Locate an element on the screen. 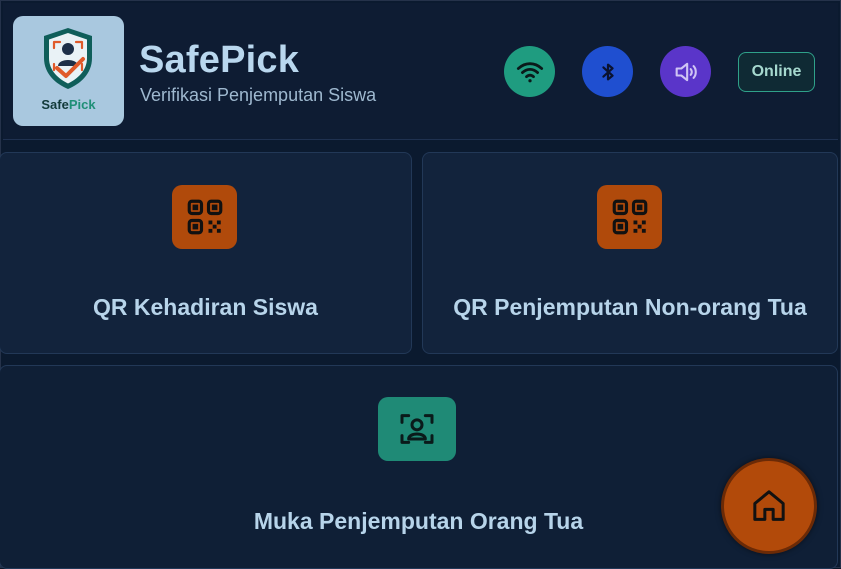 Image resolution: width=841 pixels, height=569 pixels. online-status-badge: Online is located at coordinates (776, 72).